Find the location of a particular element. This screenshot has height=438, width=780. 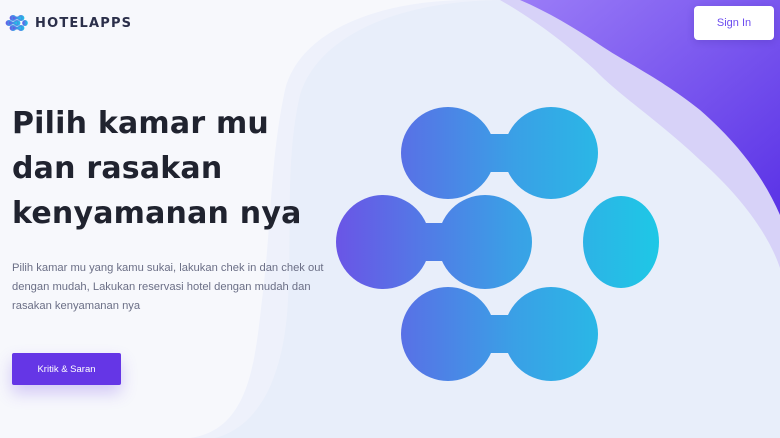

hero-title-line-1: Pilih kamar mu is located at coordinates (140, 123).